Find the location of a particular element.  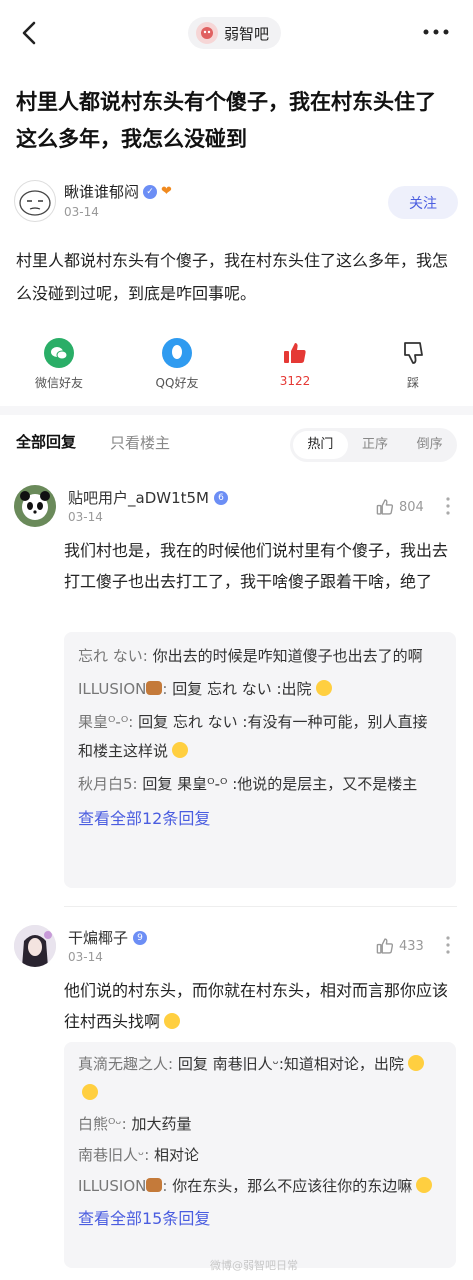

author-name-row: 瞅谁谁郁闷 ✓ ❤ is located at coordinates (118, 191).